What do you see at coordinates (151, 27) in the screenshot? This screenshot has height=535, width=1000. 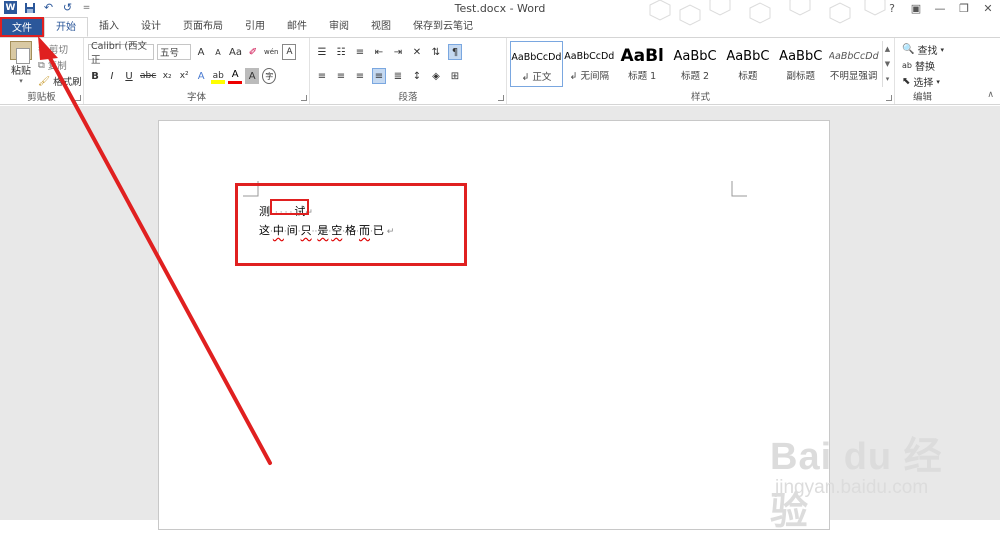 I see `tab-design: 设计` at bounding box center [151, 27].